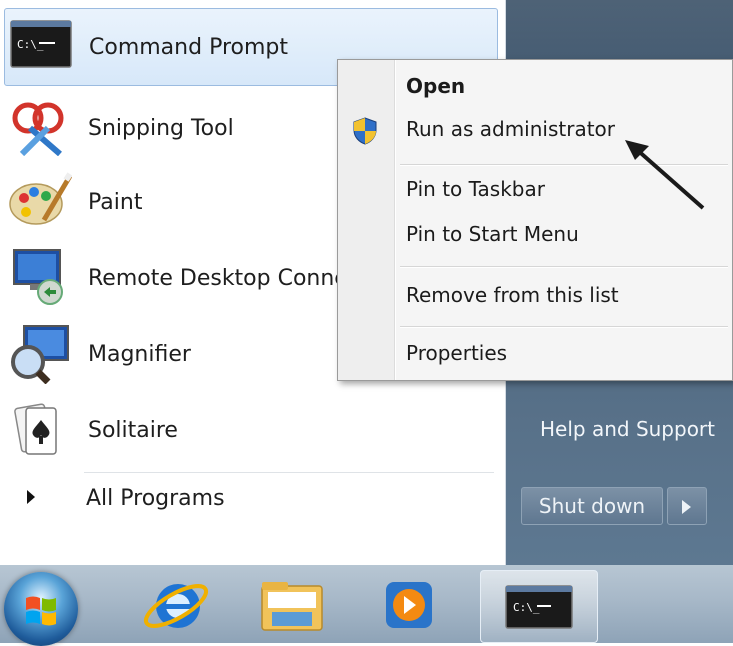 This screenshot has height=646, width=733. I want to click on shutdown-options-button, so click(687, 506).